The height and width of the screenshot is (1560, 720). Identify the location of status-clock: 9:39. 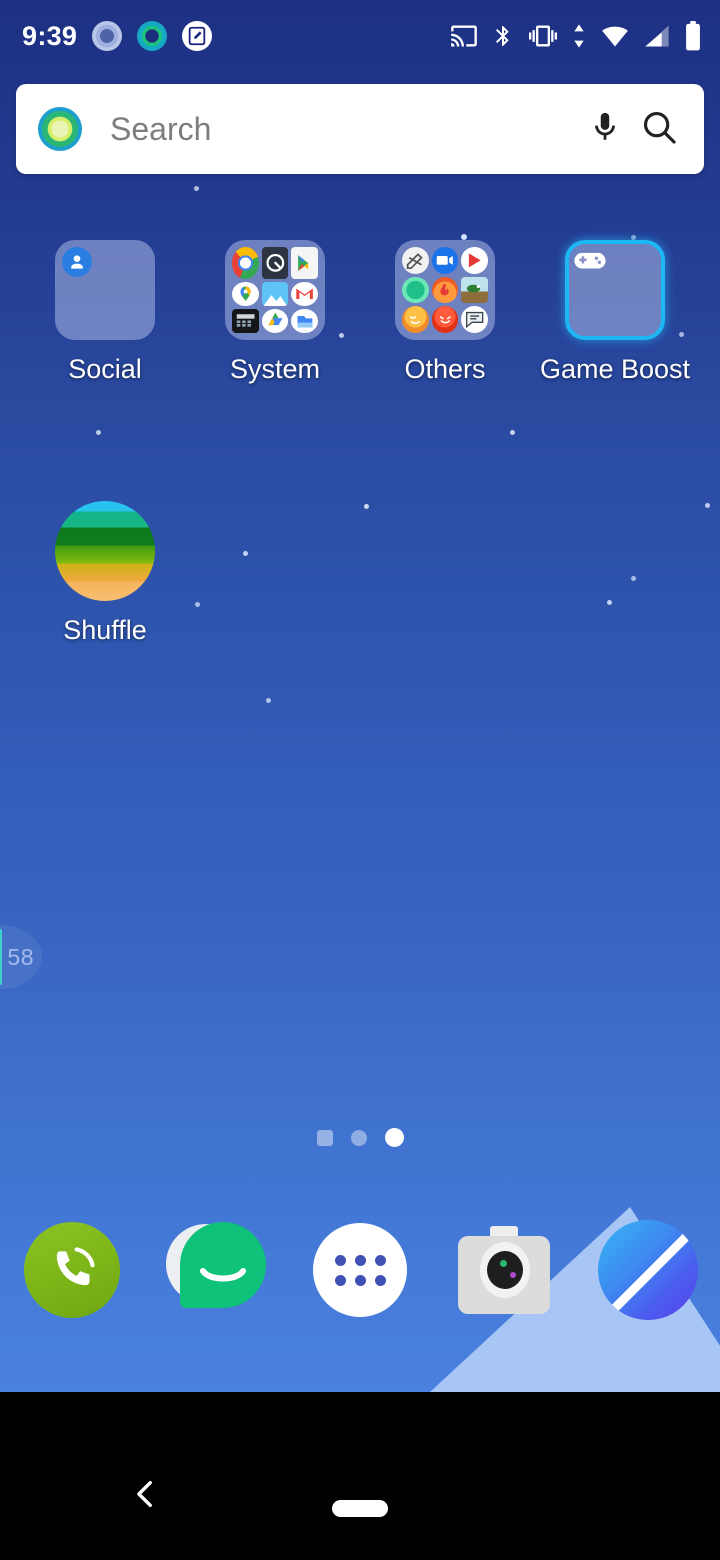
(50, 35).